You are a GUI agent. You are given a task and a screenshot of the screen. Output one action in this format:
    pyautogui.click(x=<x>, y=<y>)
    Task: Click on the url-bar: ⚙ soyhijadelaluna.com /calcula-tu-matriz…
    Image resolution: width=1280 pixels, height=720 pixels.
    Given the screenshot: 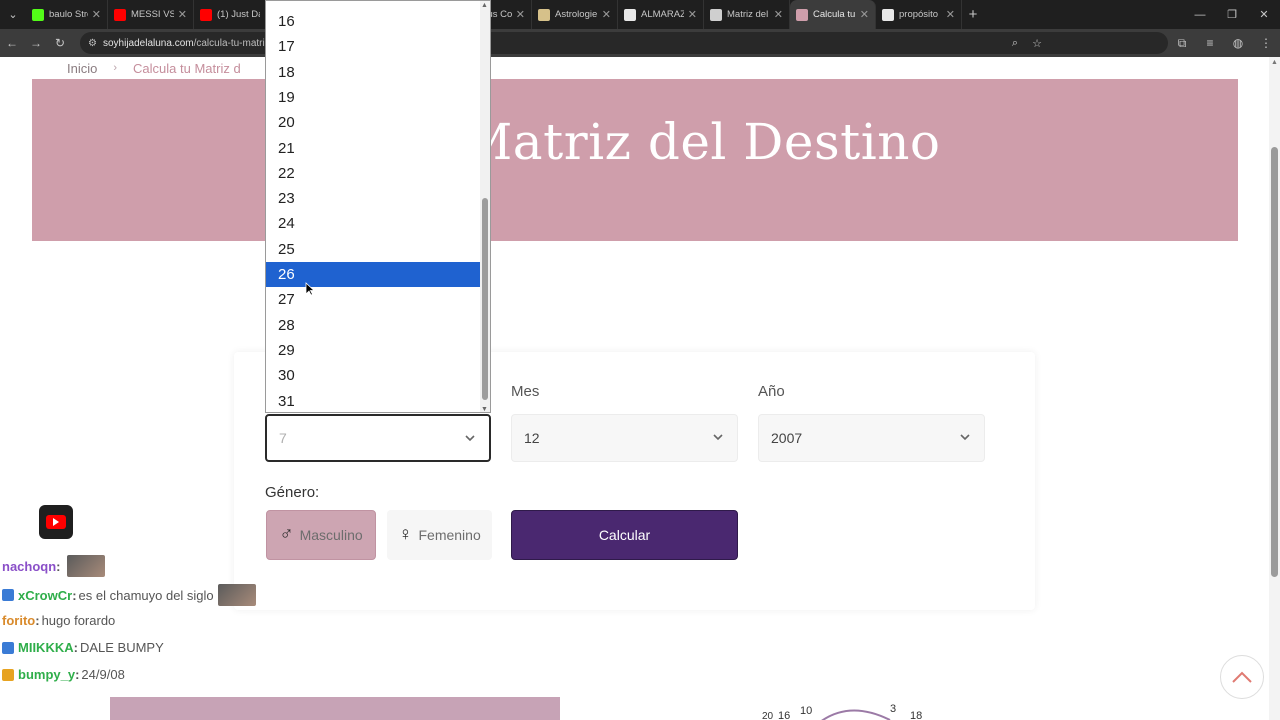 What is the action you would take?
    pyautogui.click(x=624, y=43)
    